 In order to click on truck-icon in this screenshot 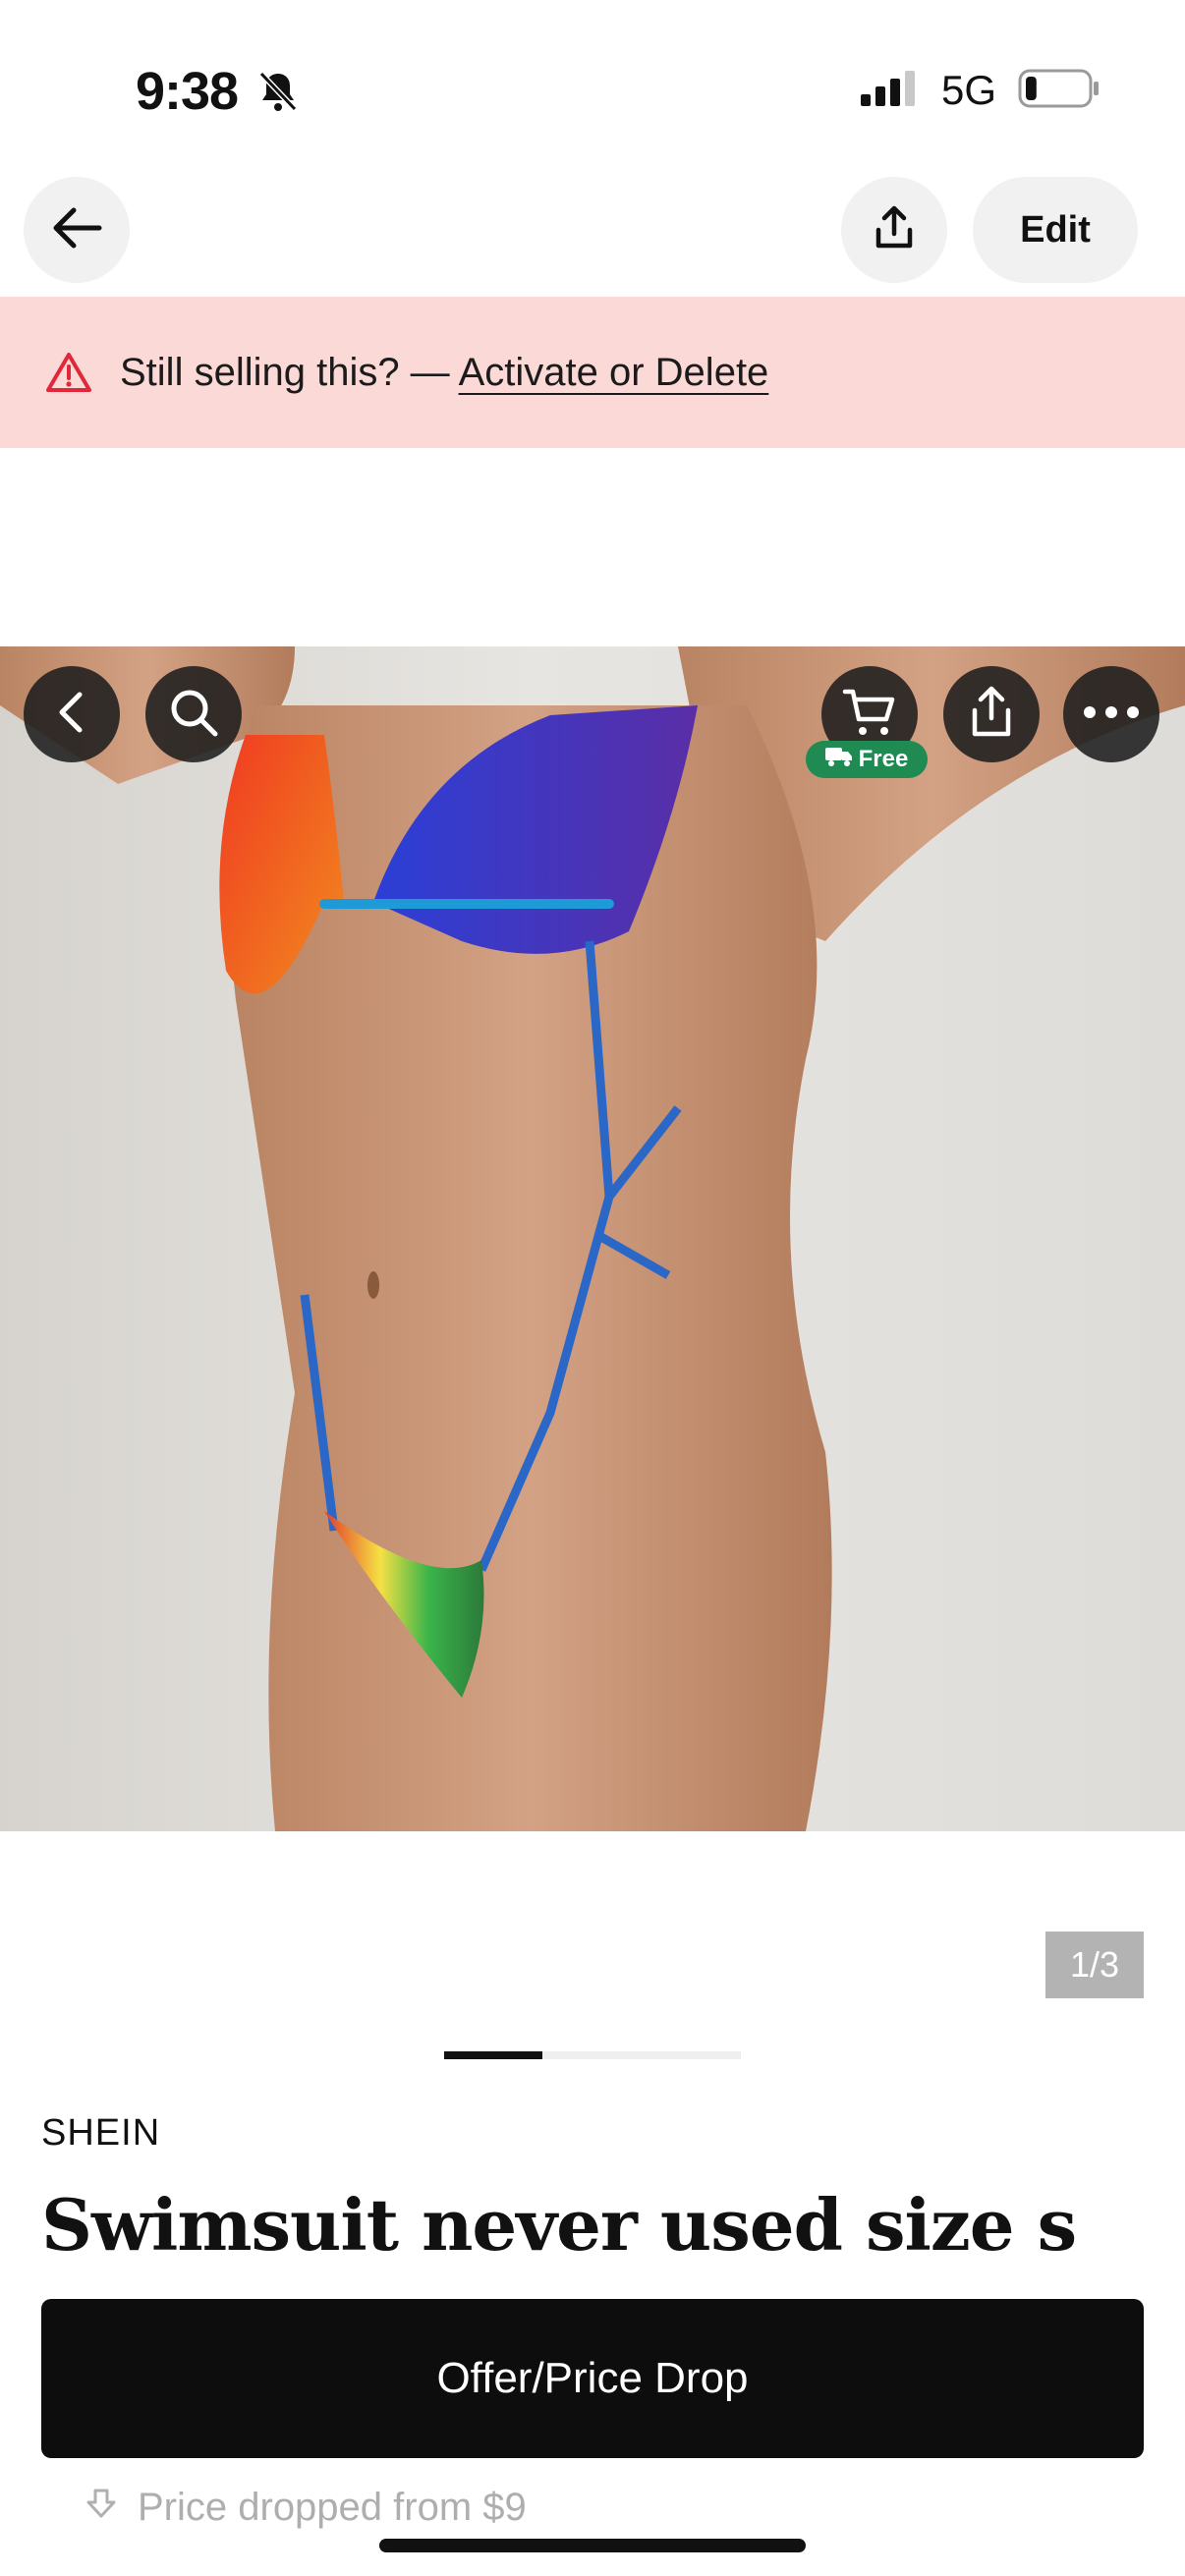, I will do `click(839, 760)`.